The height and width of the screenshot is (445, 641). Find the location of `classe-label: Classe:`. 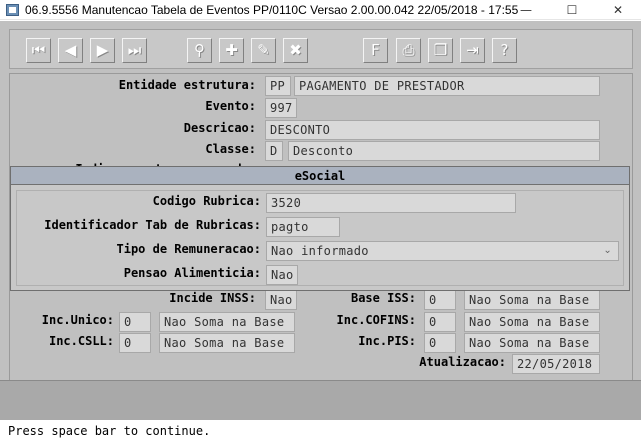

classe-label: Classe: is located at coordinates (230, 149).